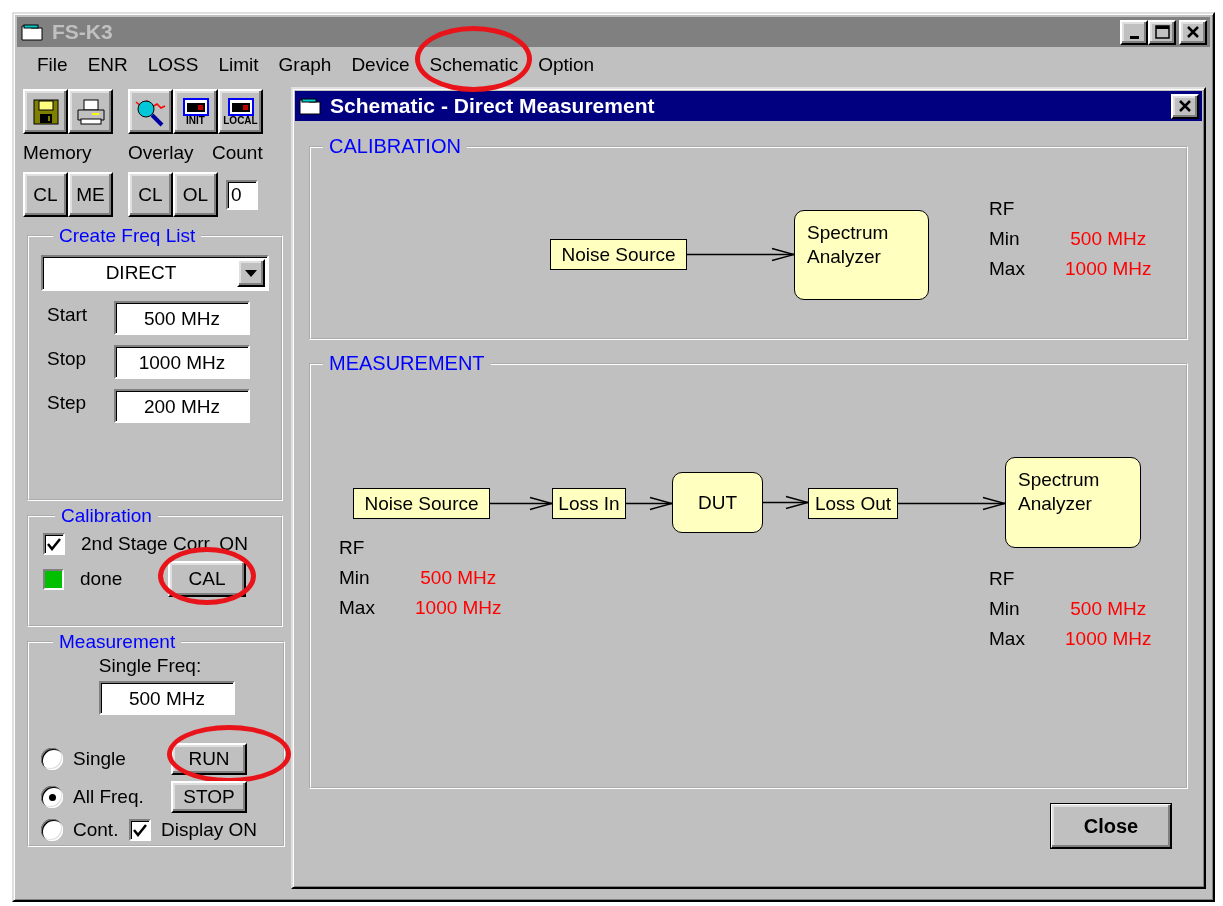 This screenshot has width=1223, height=906. Describe the element at coordinates (67, 403) in the screenshot. I see `field-label: Step` at that location.